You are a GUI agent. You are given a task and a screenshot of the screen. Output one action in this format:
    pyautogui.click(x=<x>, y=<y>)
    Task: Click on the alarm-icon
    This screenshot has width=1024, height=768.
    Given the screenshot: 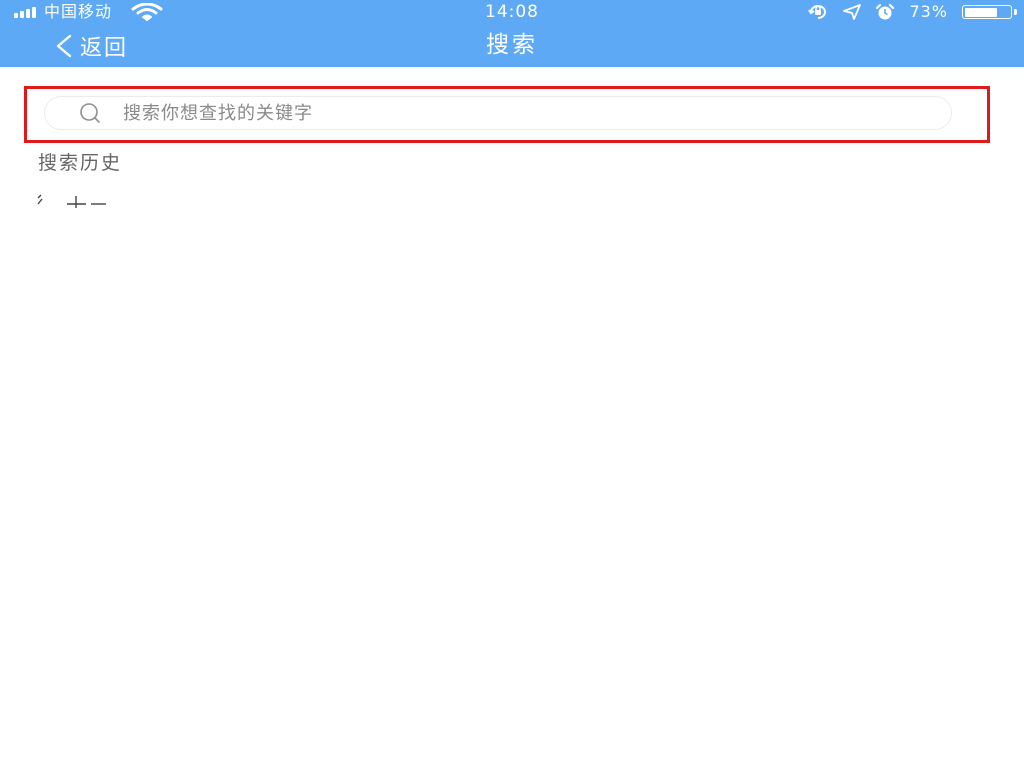 What is the action you would take?
    pyautogui.click(x=885, y=11)
    